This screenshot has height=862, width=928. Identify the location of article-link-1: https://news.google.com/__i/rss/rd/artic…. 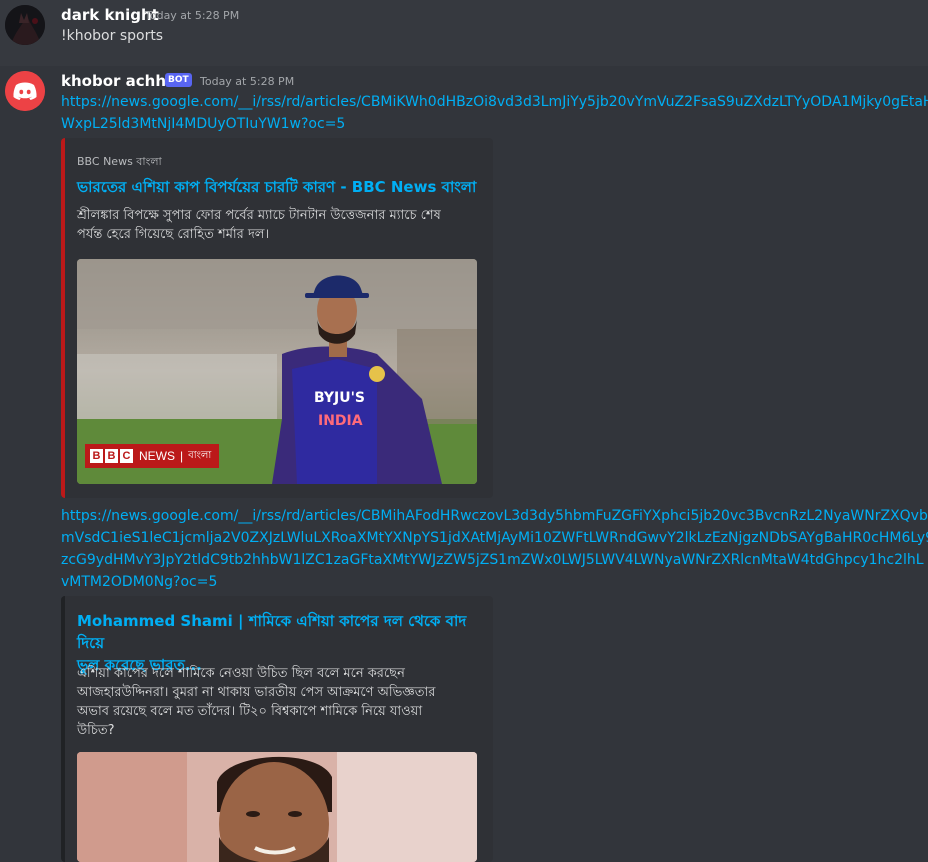
(494, 113).